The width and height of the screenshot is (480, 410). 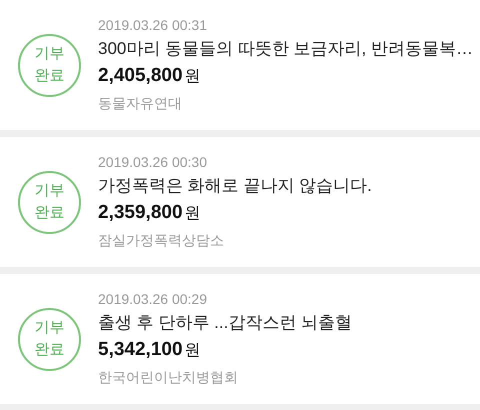 I want to click on donation-title: 가정폭력은 화해로 끝나지 않습니다., so click(x=235, y=185).